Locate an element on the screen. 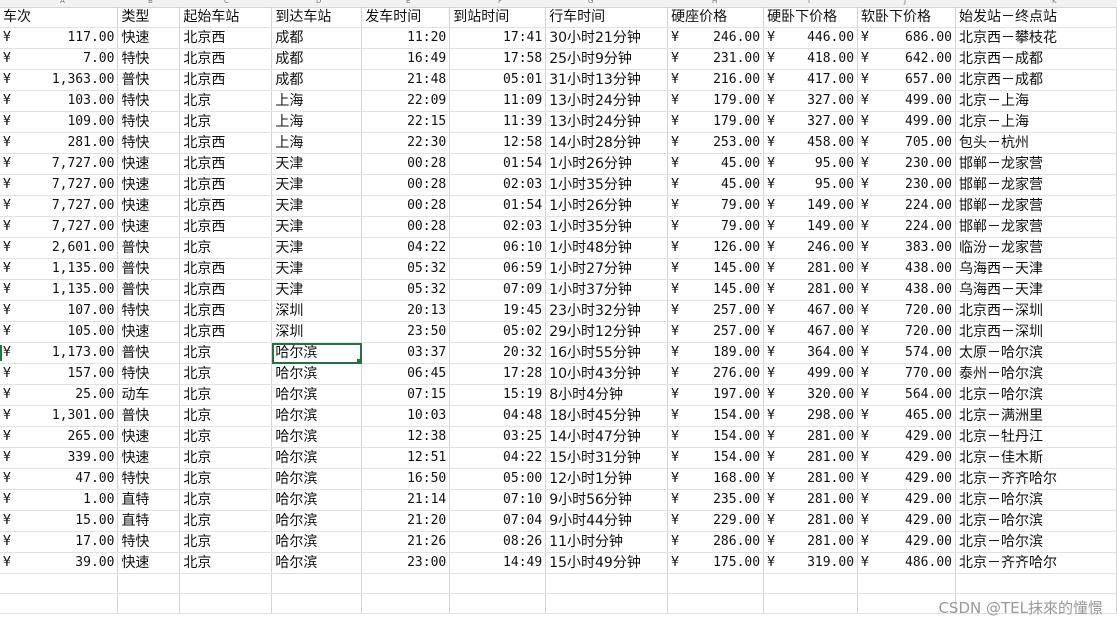 This screenshot has width=1117, height=624. column-letter-j: J is located at coordinates (905, 3).